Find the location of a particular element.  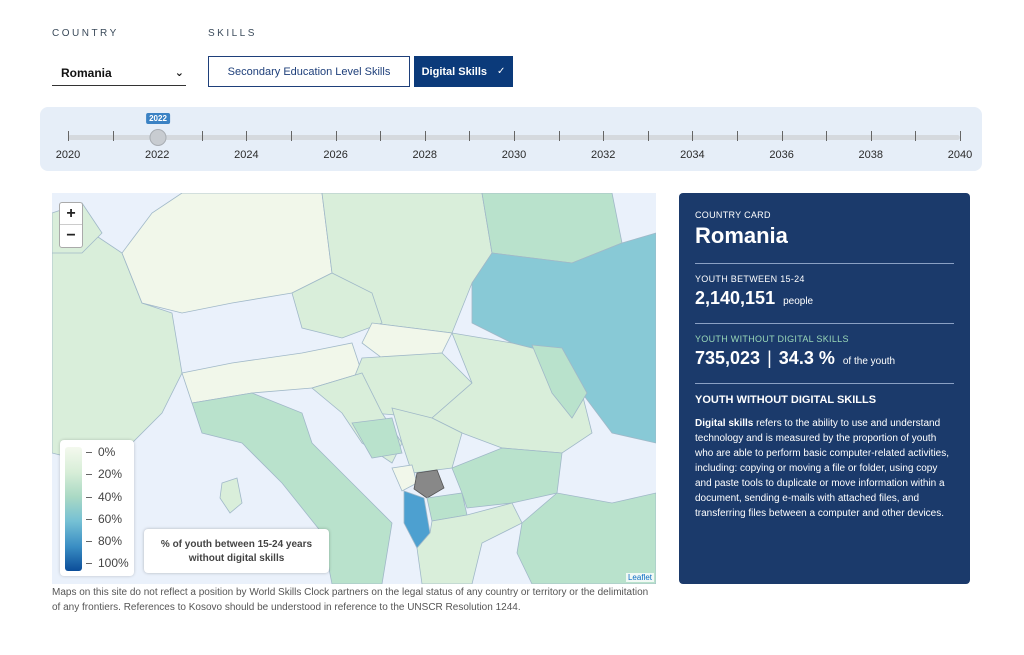

timeline-year-label: 2034 is located at coordinates (692, 155).